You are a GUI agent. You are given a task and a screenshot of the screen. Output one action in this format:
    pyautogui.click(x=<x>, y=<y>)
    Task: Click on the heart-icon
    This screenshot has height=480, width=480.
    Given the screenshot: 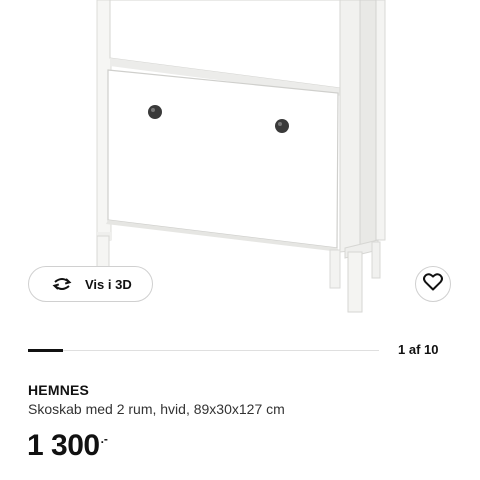 What is the action you would take?
    pyautogui.click(x=433, y=284)
    